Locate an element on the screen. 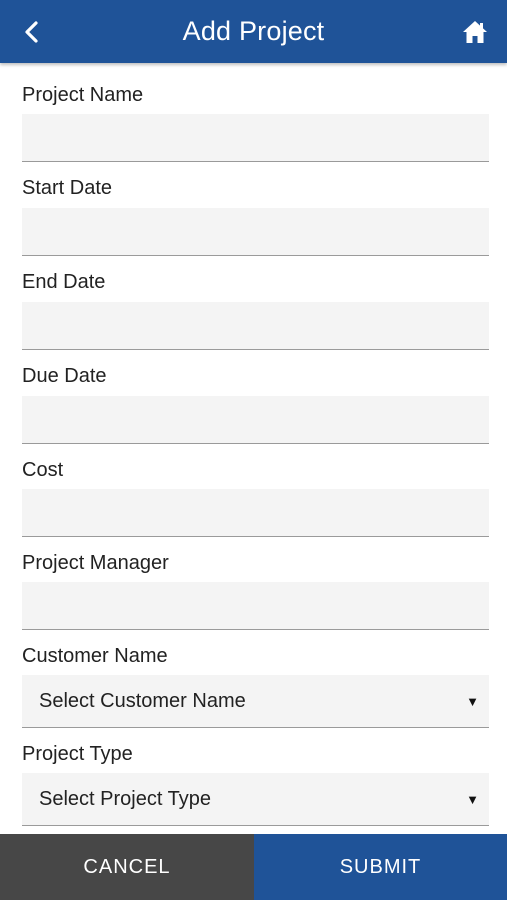  home-button is located at coordinates (475, 32).